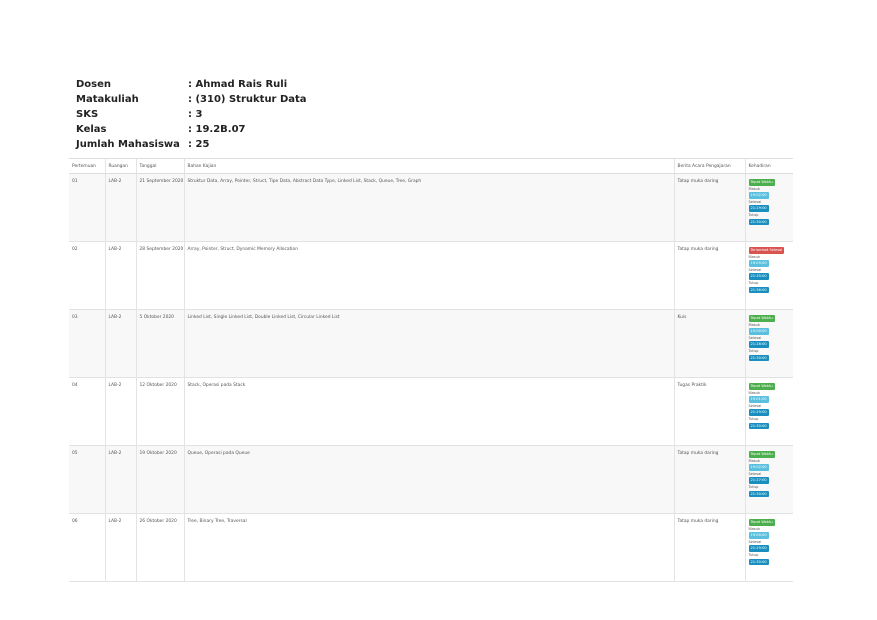  What do you see at coordinates (428, 166) in the screenshot?
I see `column-header: Bahan Kajian` at bounding box center [428, 166].